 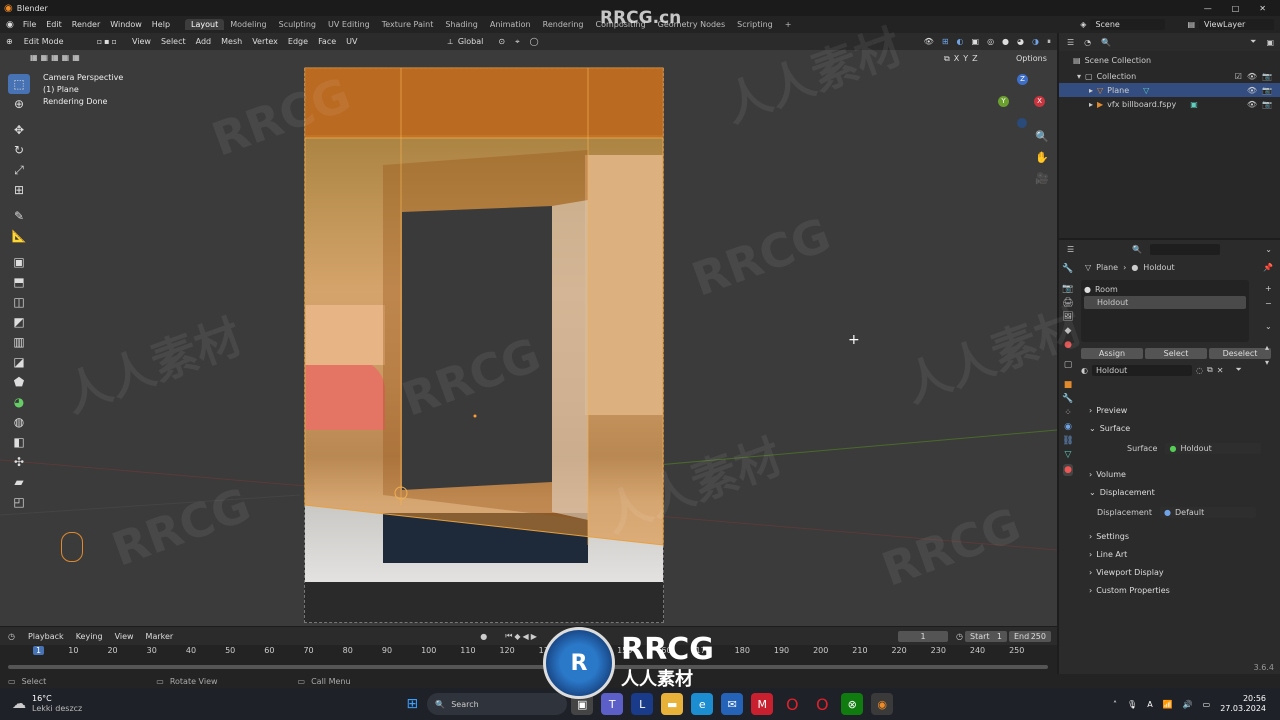 I want to click on select-button: Select, so click(x=1176, y=353).